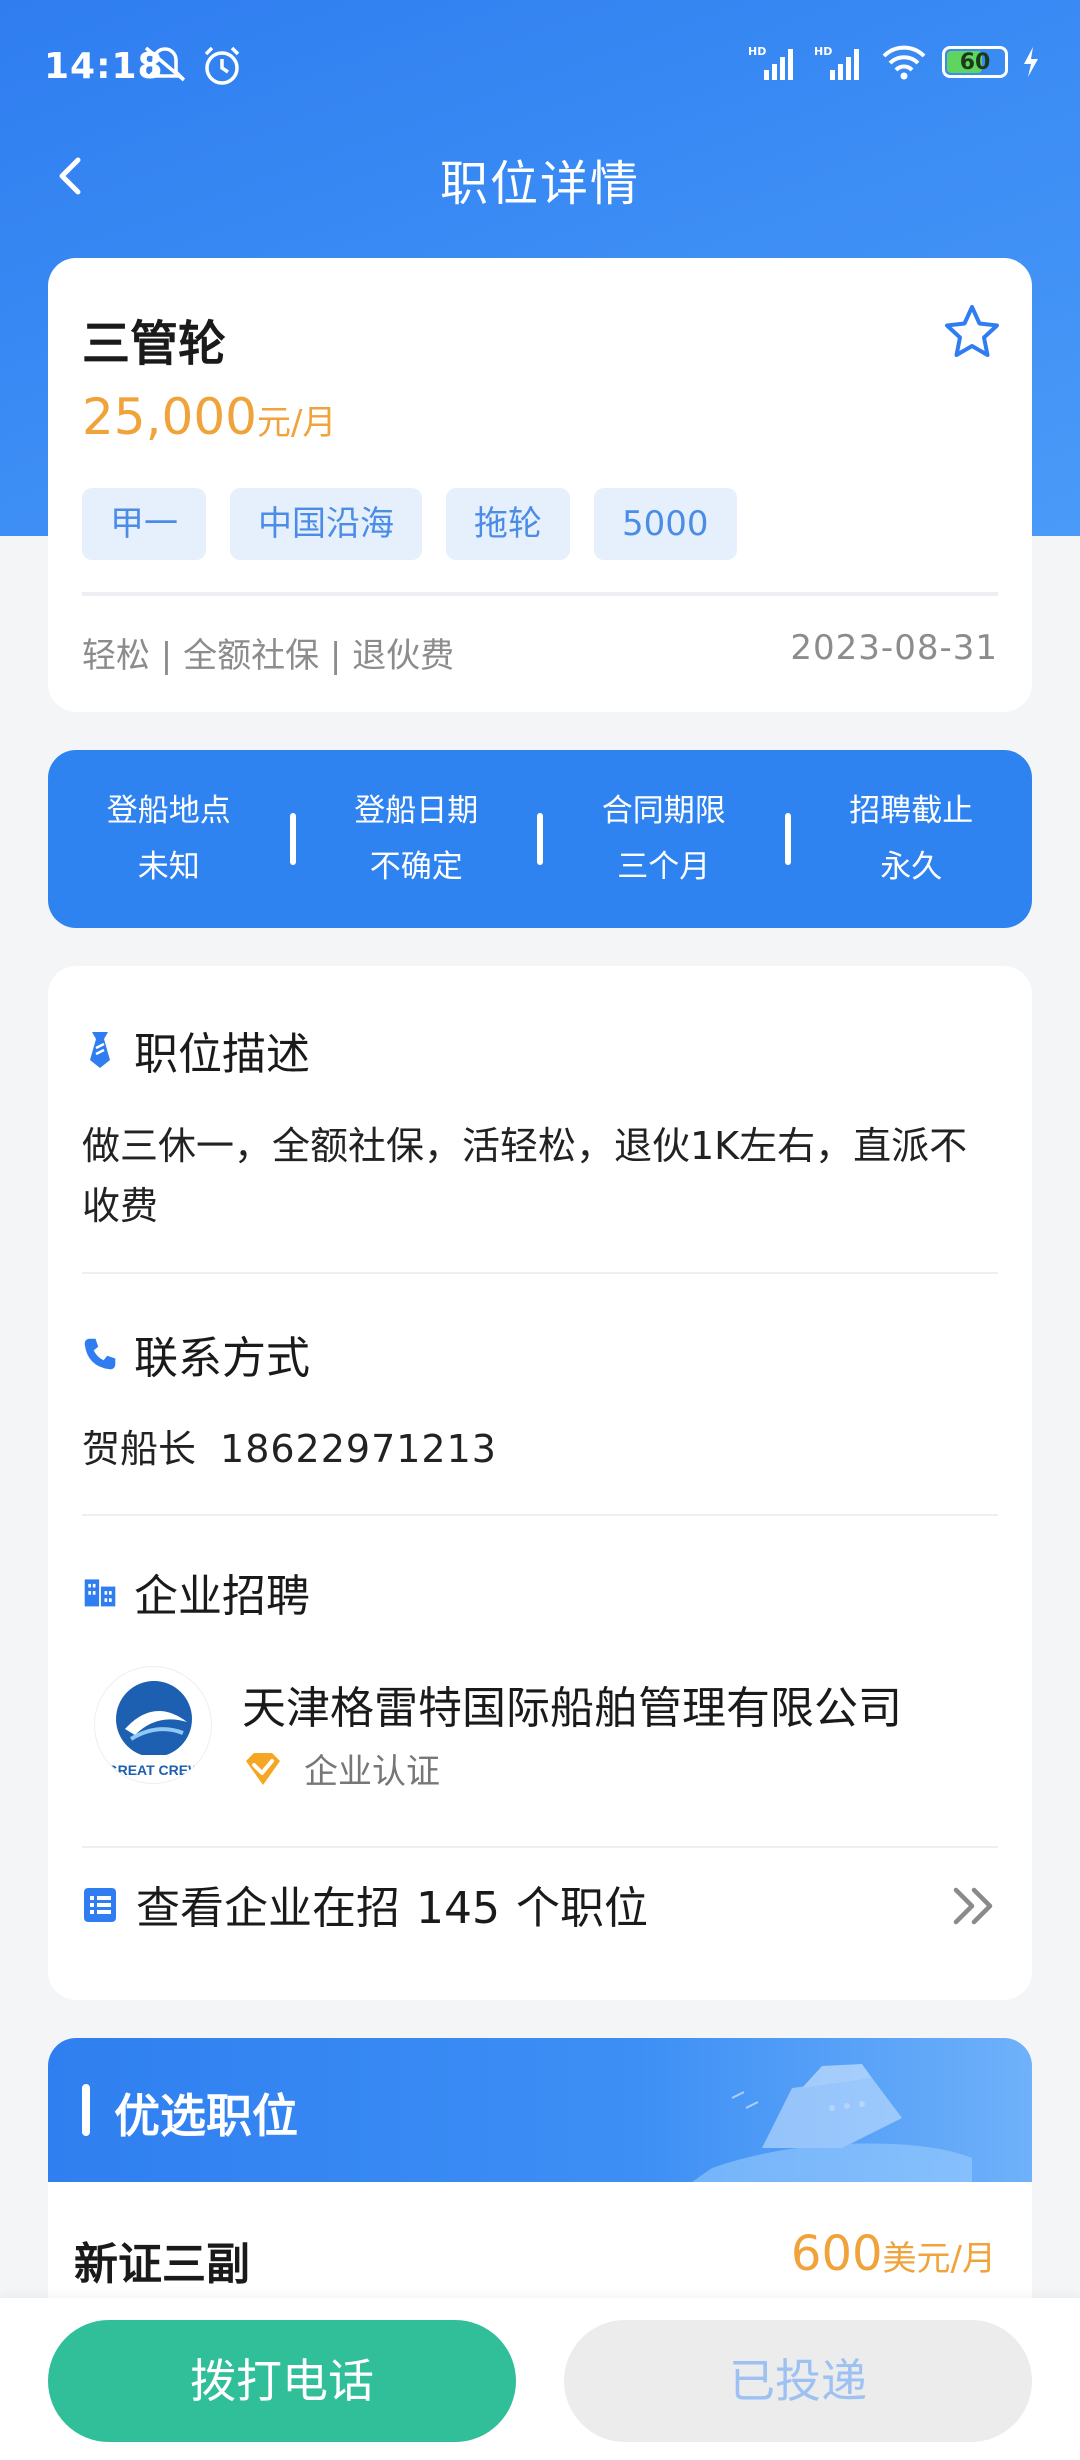  I want to click on bottom-action-bar: 拨打电话 已投递, so click(540, 2379).